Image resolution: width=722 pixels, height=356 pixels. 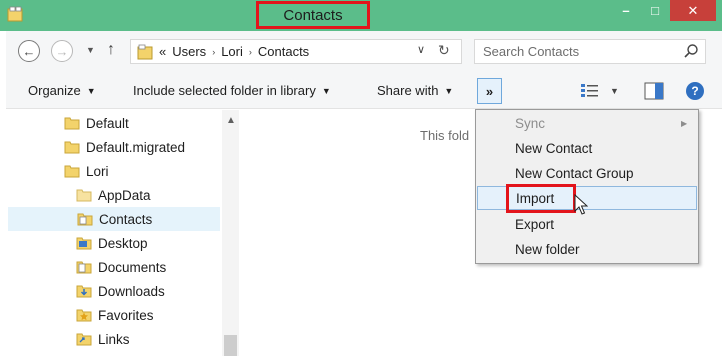 What do you see at coordinates (590, 91) in the screenshot?
I see `change-view-icon` at bounding box center [590, 91].